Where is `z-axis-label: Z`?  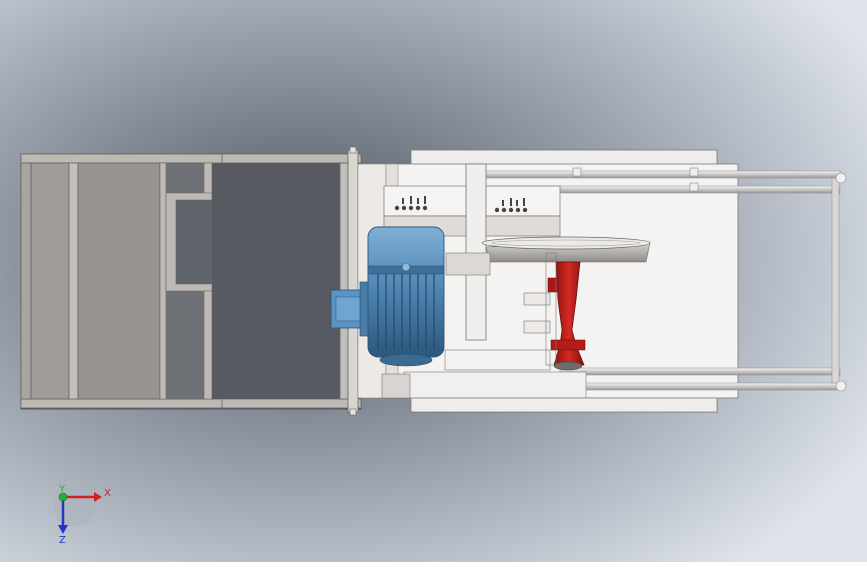 z-axis-label: Z is located at coordinates (62, 540).